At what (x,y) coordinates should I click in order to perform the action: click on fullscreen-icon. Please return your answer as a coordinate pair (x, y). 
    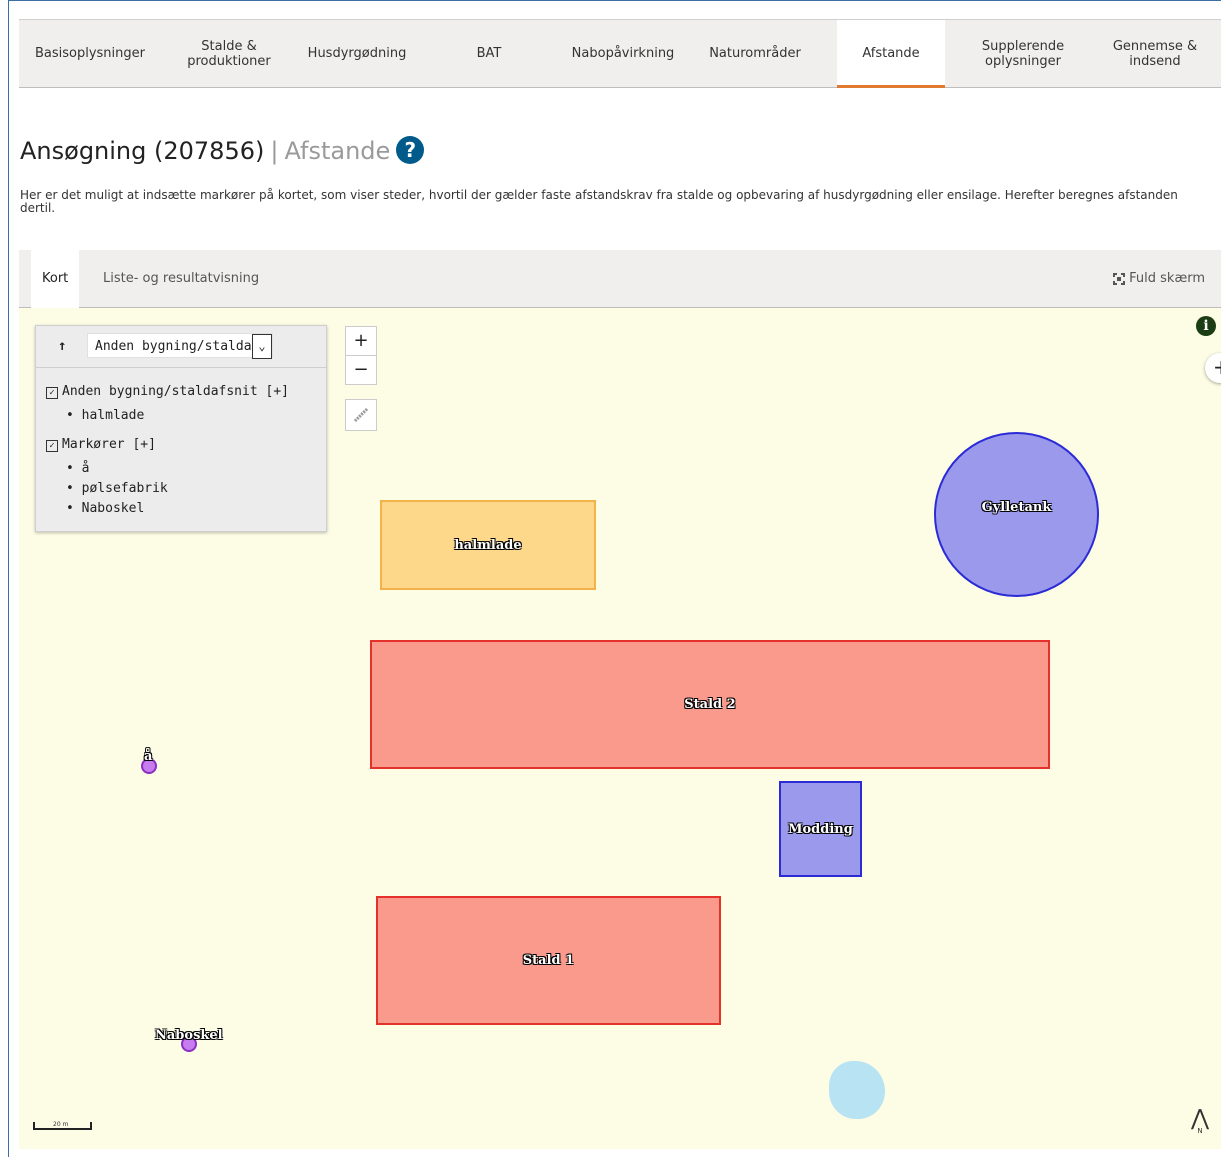
    Looking at the image, I should click on (1119, 278).